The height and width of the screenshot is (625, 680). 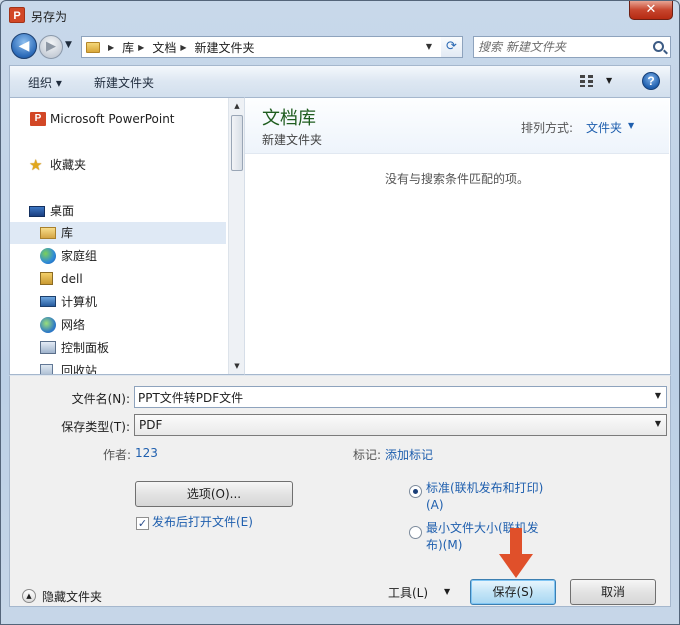 What do you see at coordinates (118, 348) in the screenshot?
I see `sidebar-item-control-panel: 控制面板` at bounding box center [118, 348].